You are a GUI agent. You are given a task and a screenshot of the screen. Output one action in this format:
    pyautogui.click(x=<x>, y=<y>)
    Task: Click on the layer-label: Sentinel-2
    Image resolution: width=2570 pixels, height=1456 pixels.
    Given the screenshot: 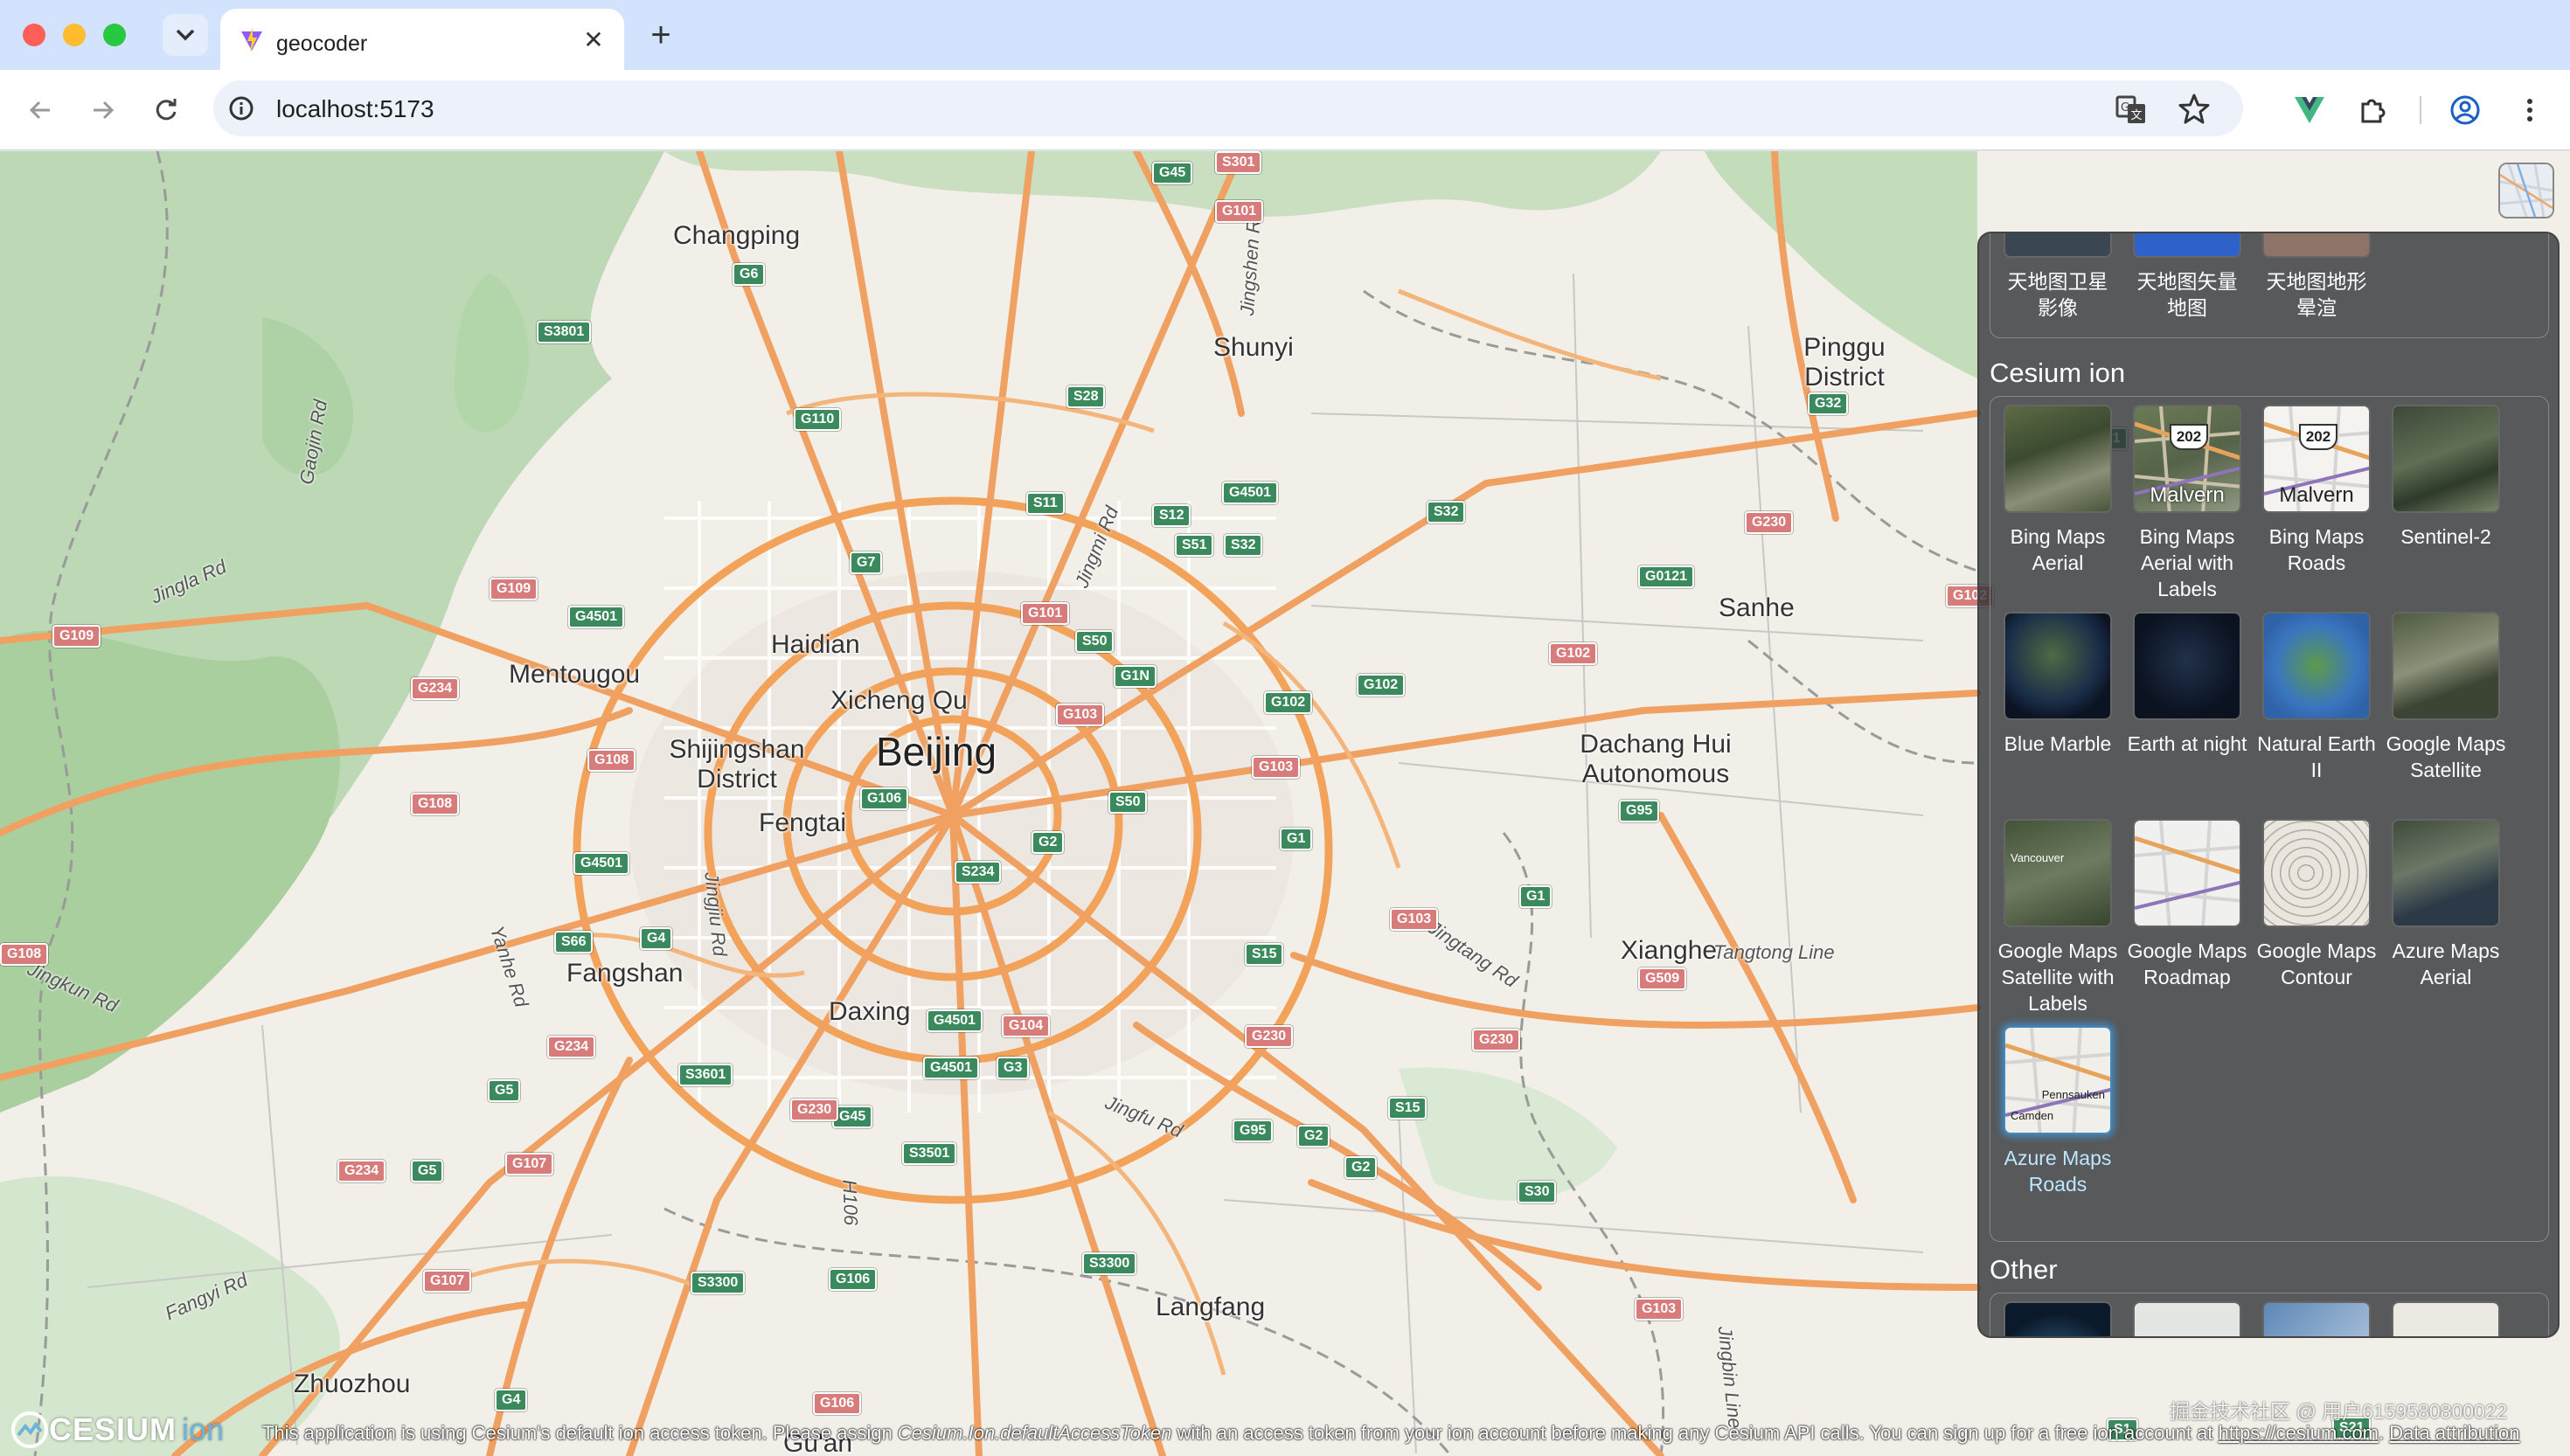 What is the action you would take?
    pyautogui.click(x=2445, y=536)
    